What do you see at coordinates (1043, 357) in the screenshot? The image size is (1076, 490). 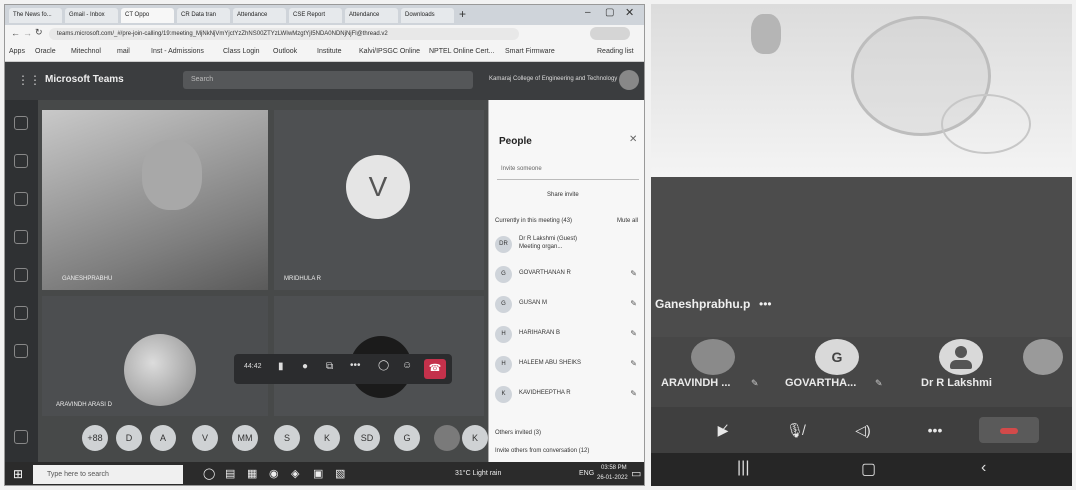 I see `participant-thumb` at bounding box center [1043, 357].